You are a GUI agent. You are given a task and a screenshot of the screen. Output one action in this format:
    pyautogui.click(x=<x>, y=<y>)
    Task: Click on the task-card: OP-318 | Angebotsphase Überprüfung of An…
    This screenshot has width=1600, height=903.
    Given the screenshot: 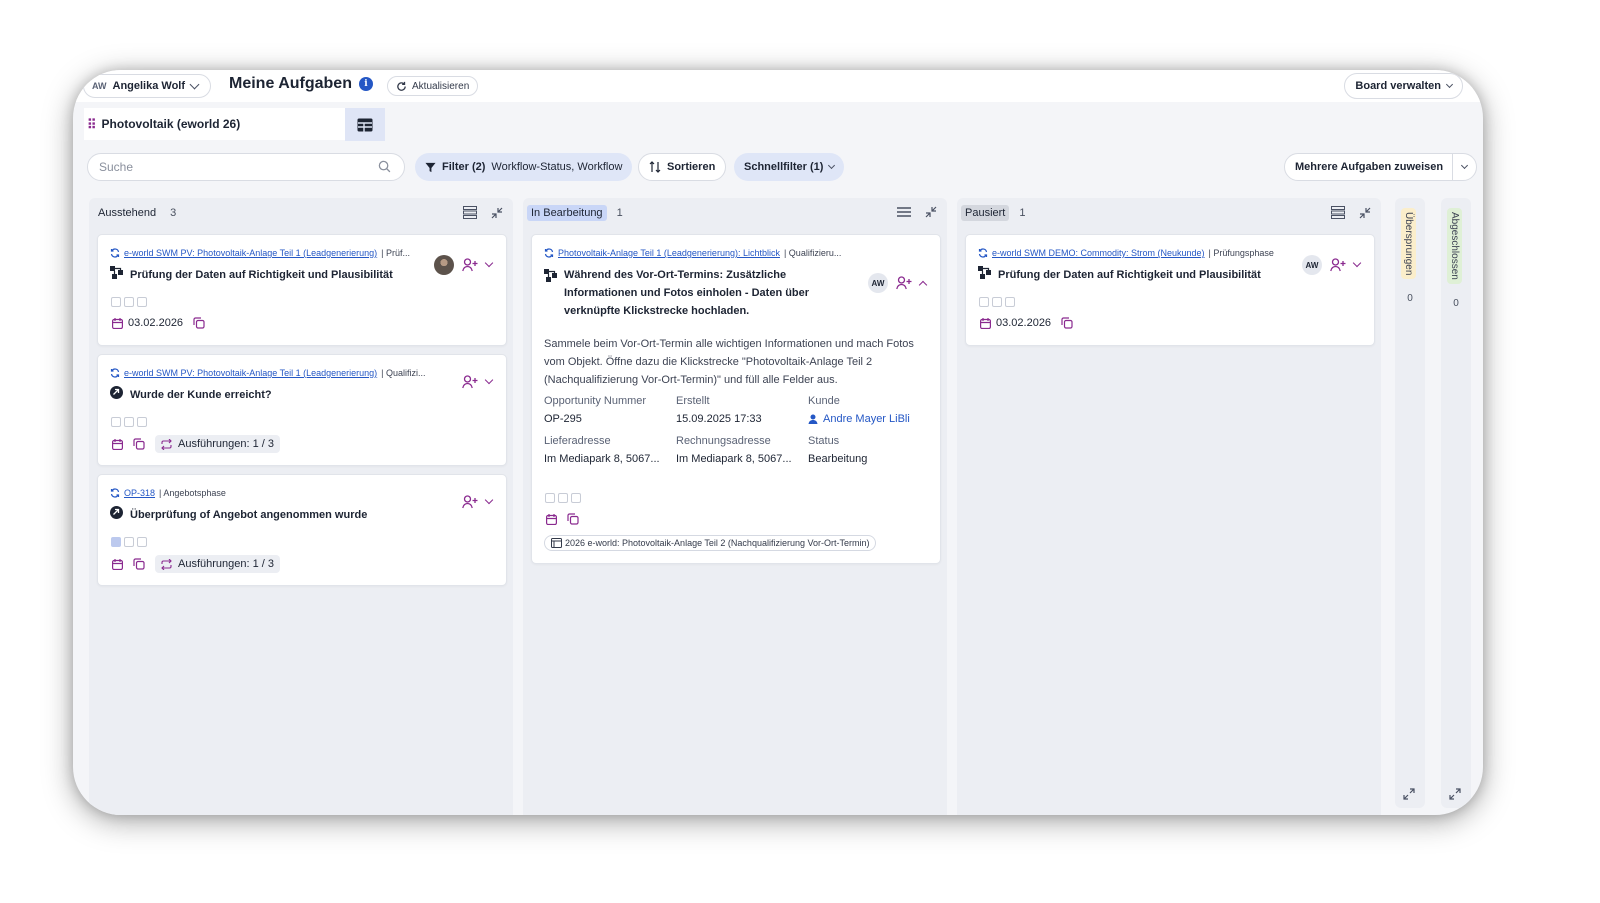 What is the action you would take?
    pyautogui.click(x=302, y=530)
    